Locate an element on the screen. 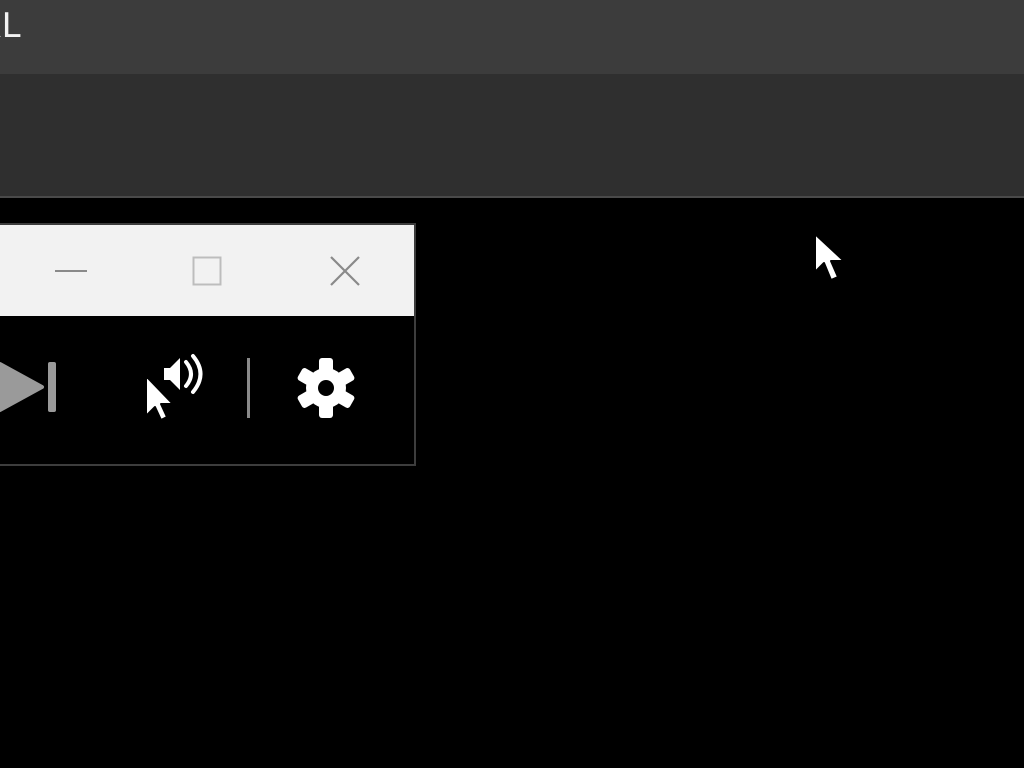 The height and width of the screenshot is (768, 1024). mini-player-window is located at coordinates (208, 344).